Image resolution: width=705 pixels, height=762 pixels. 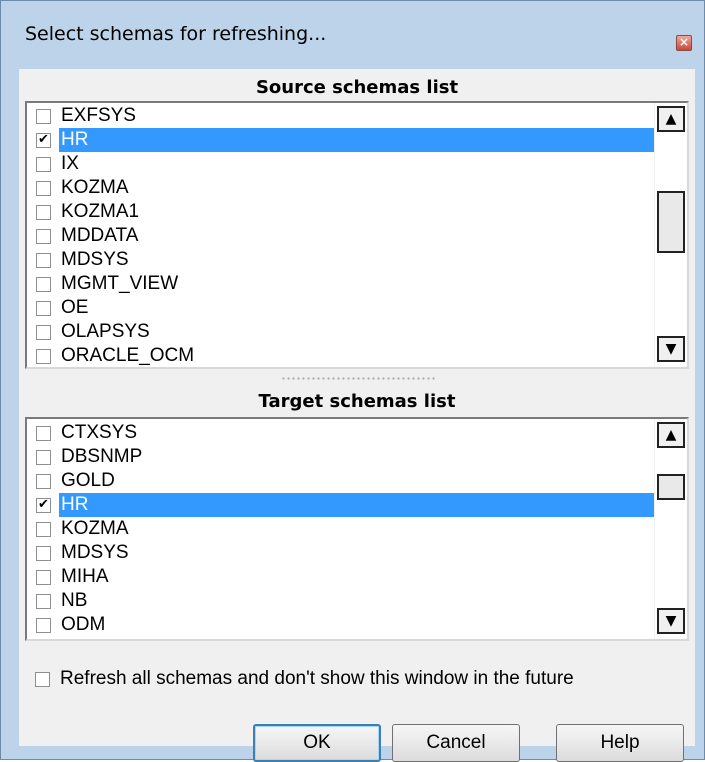 I want to click on schema-name: EXFSYS, so click(x=98, y=115).